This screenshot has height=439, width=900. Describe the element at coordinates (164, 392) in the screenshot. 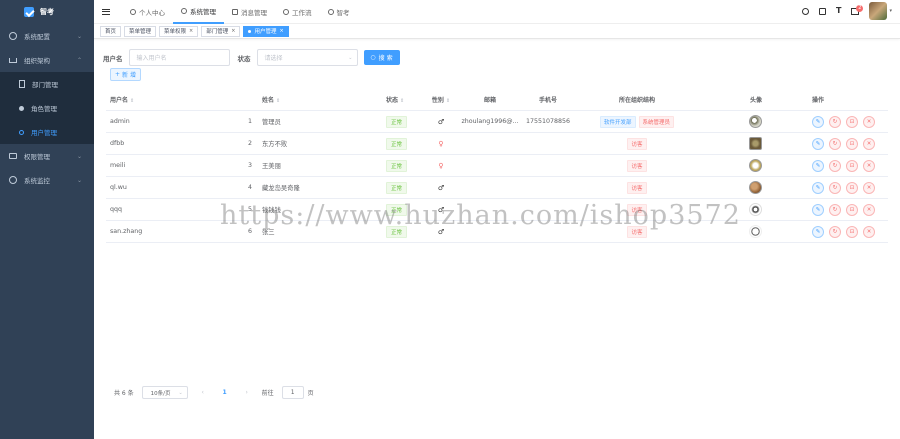

I see `page-size-select: 10条/页 ⌄` at that location.